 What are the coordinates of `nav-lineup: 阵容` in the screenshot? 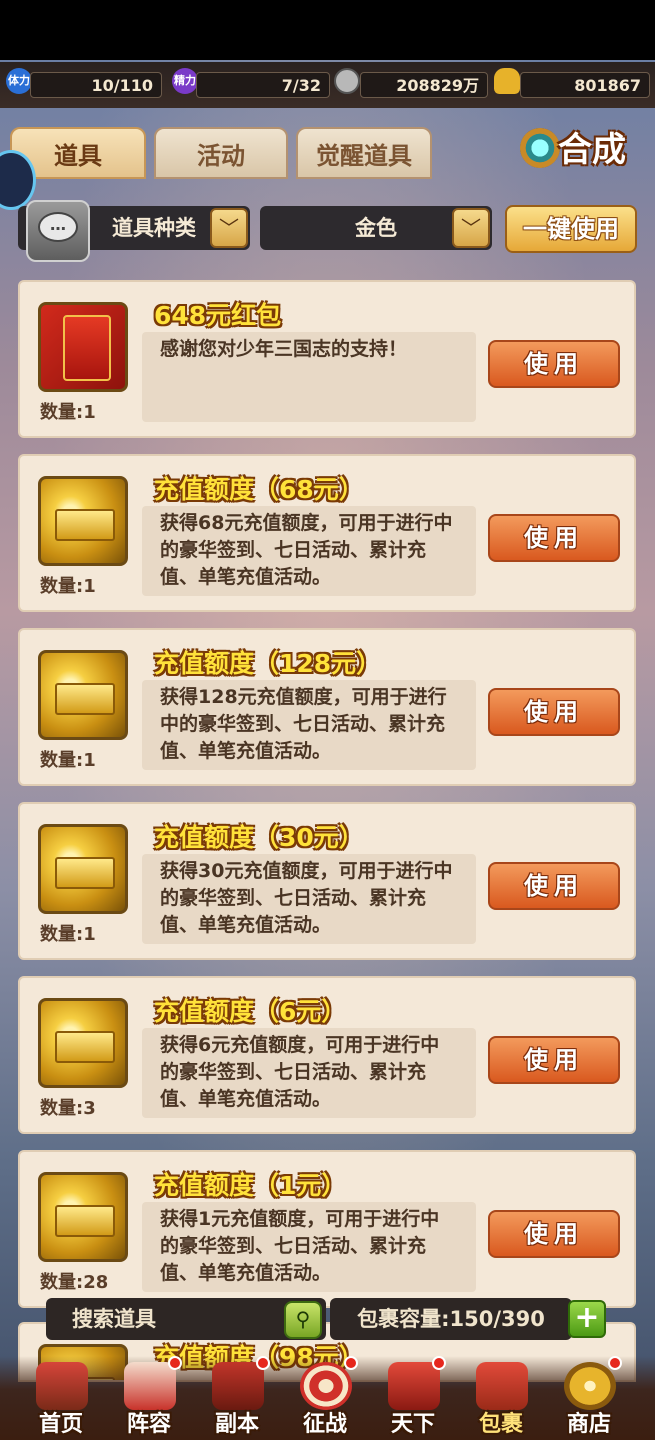 It's located at (149, 1398).